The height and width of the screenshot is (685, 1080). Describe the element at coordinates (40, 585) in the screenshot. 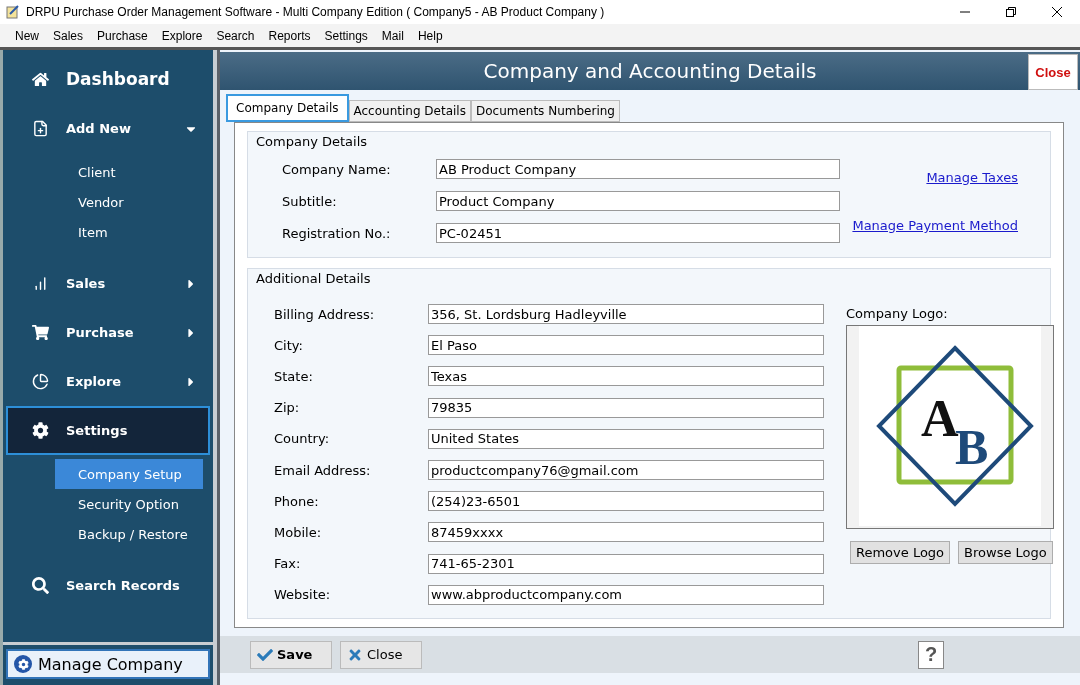

I see `search-icon` at that location.